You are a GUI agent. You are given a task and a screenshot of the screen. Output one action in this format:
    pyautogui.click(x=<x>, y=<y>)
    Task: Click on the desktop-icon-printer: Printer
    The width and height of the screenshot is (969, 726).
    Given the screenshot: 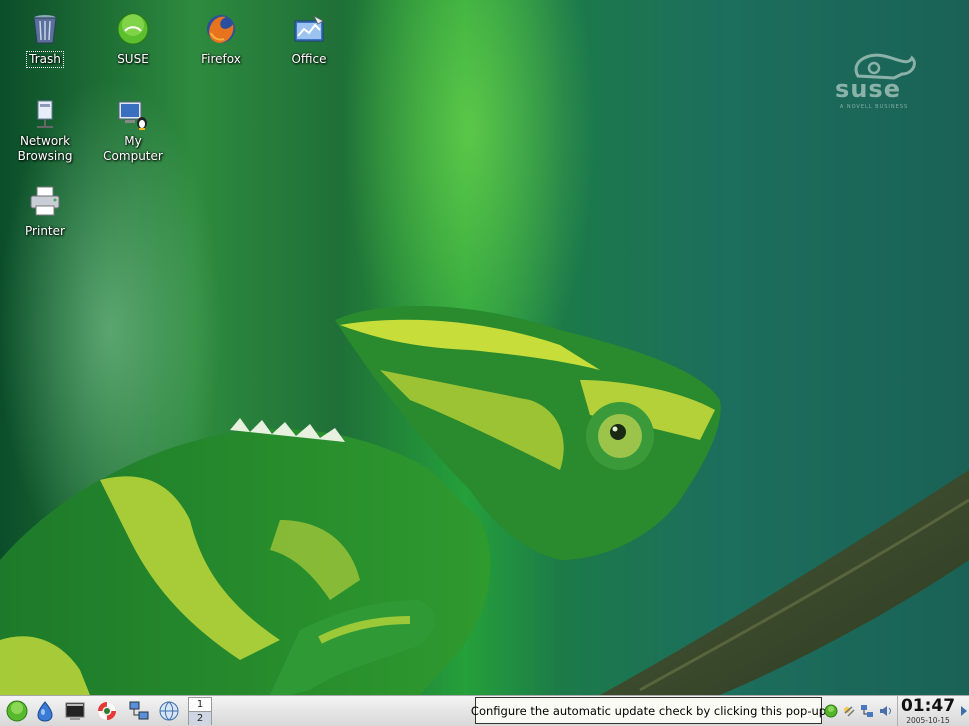 What is the action you would take?
    pyautogui.click(x=45, y=211)
    